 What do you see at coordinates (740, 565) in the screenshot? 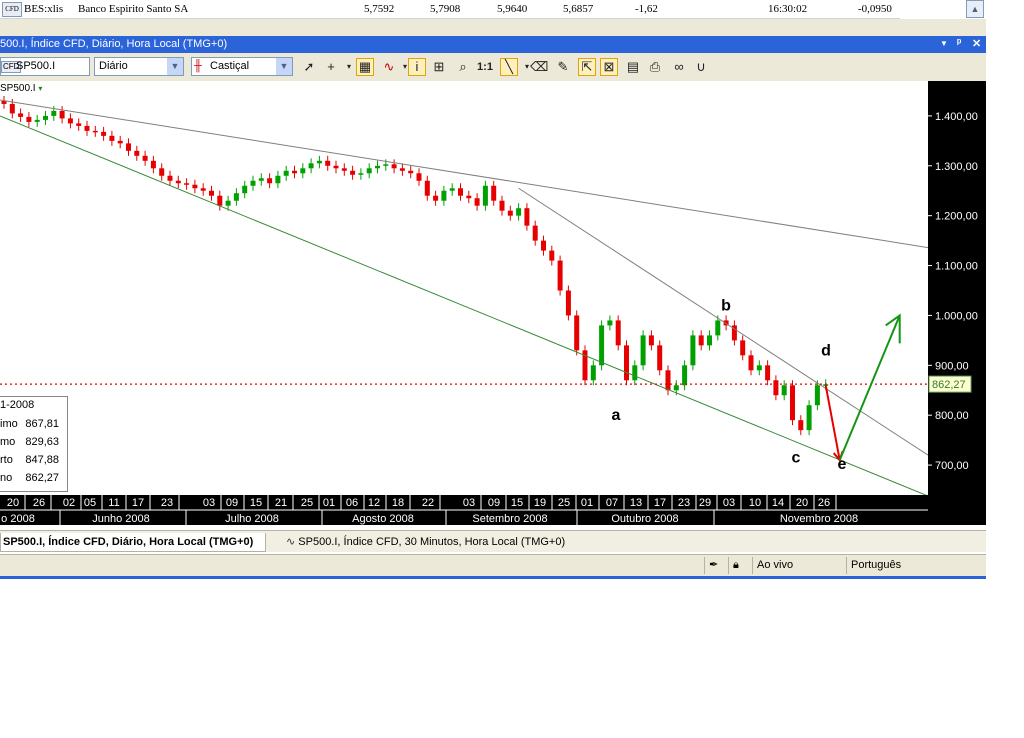
I see `lock-icon: 🔒︎` at bounding box center [740, 565].